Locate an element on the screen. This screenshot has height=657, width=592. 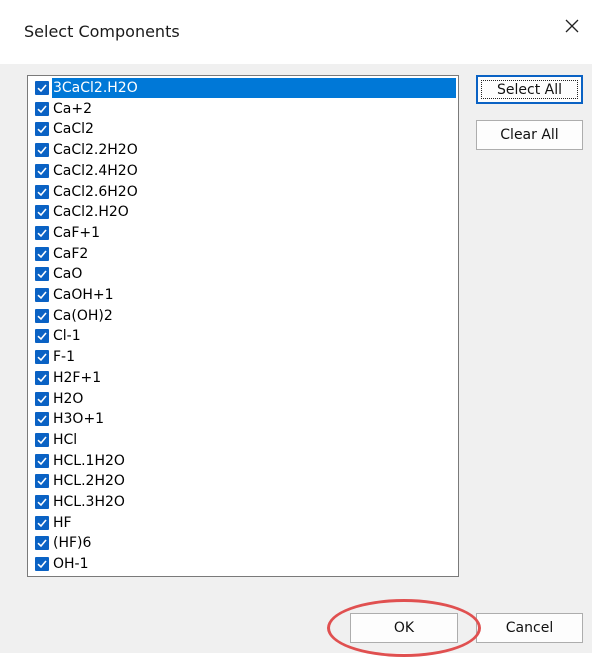
list-item-label: H3O+1 is located at coordinates (79, 419).